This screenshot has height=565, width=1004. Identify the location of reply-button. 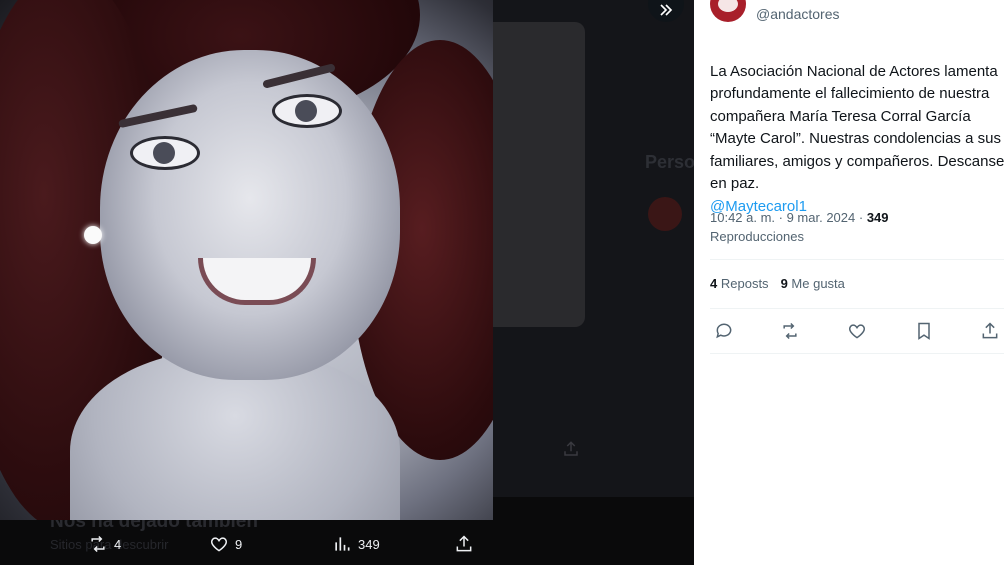
(725, 332).